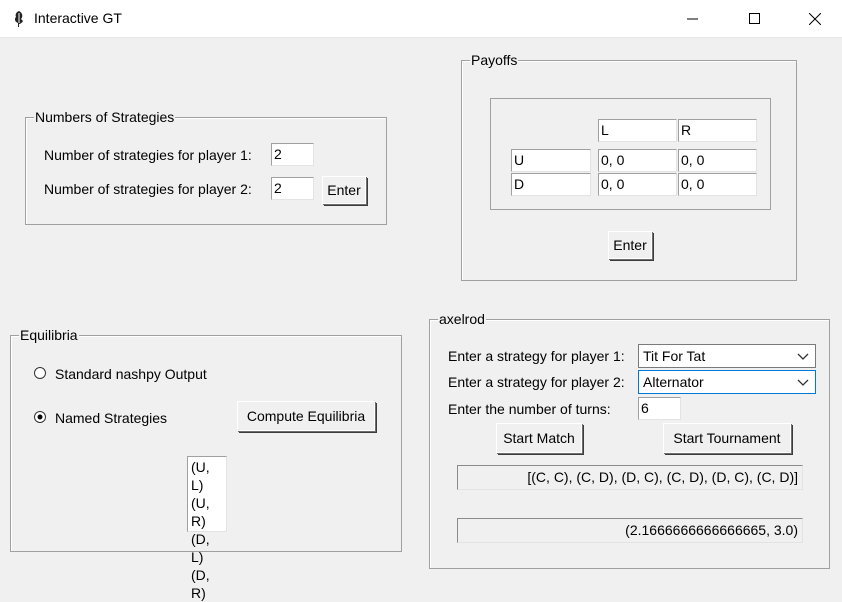 Image resolution: width=842 pixels, height=602 pixels. What do you see at coordinates (637, 184) in the screenshot?
I see `payoff-cell-d-l: 0, 0` at bounding box center [637, 184].